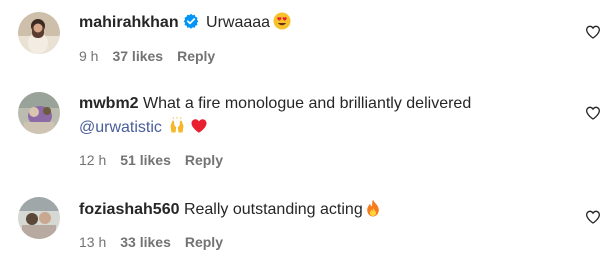 Image resolution: width=611 pixels, height=261 pixels. I want to click on verified-badge-icon, so click(191, 24).